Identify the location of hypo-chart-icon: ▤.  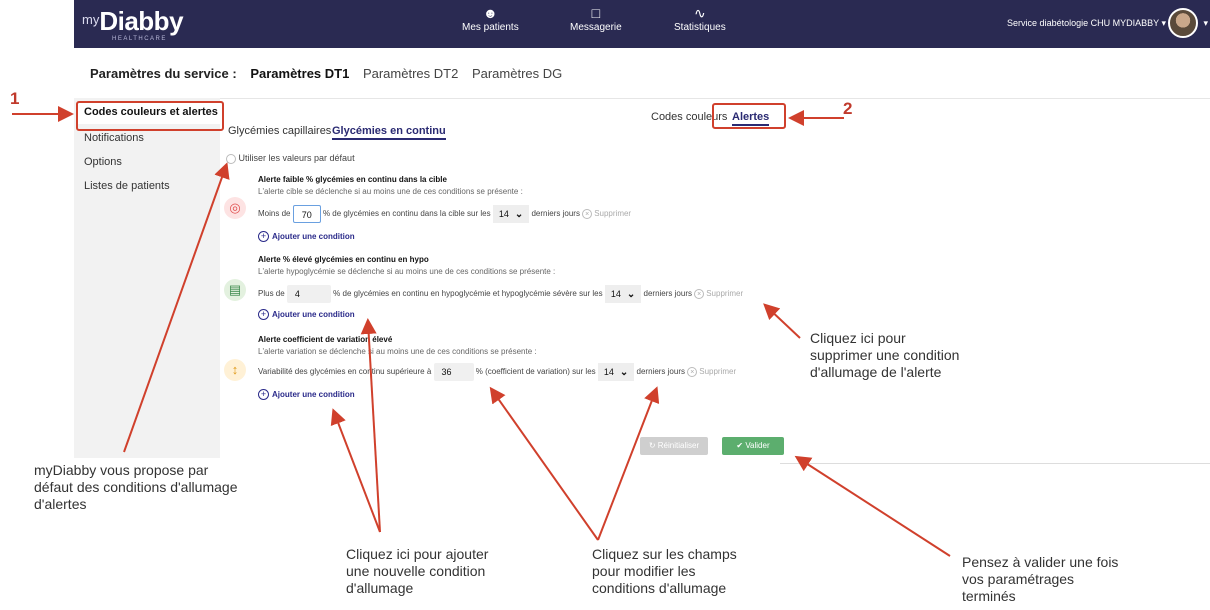
(235, 290).